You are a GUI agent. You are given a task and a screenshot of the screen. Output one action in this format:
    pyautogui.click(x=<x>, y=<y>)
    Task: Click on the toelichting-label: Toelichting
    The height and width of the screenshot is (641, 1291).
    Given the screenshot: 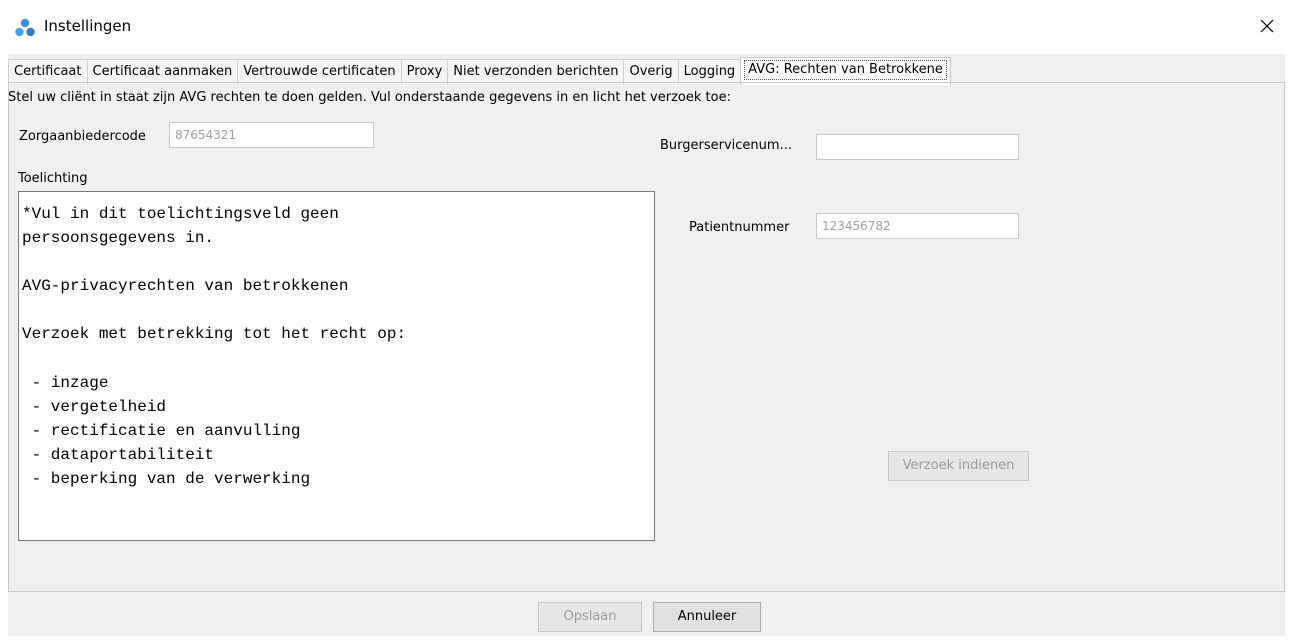 What is the action you would take?
    pyautogui.click(x=53, y=178)
    